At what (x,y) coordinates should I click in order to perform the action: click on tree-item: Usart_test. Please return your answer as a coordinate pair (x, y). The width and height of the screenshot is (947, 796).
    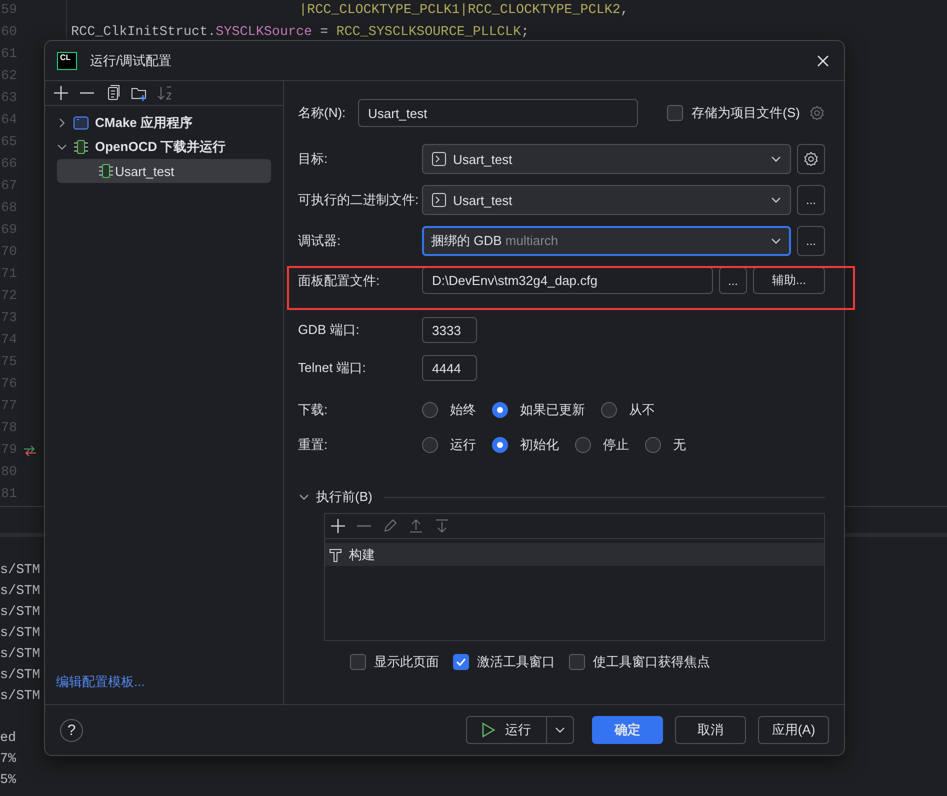
    Looking at the image, I should click on (164, 171).